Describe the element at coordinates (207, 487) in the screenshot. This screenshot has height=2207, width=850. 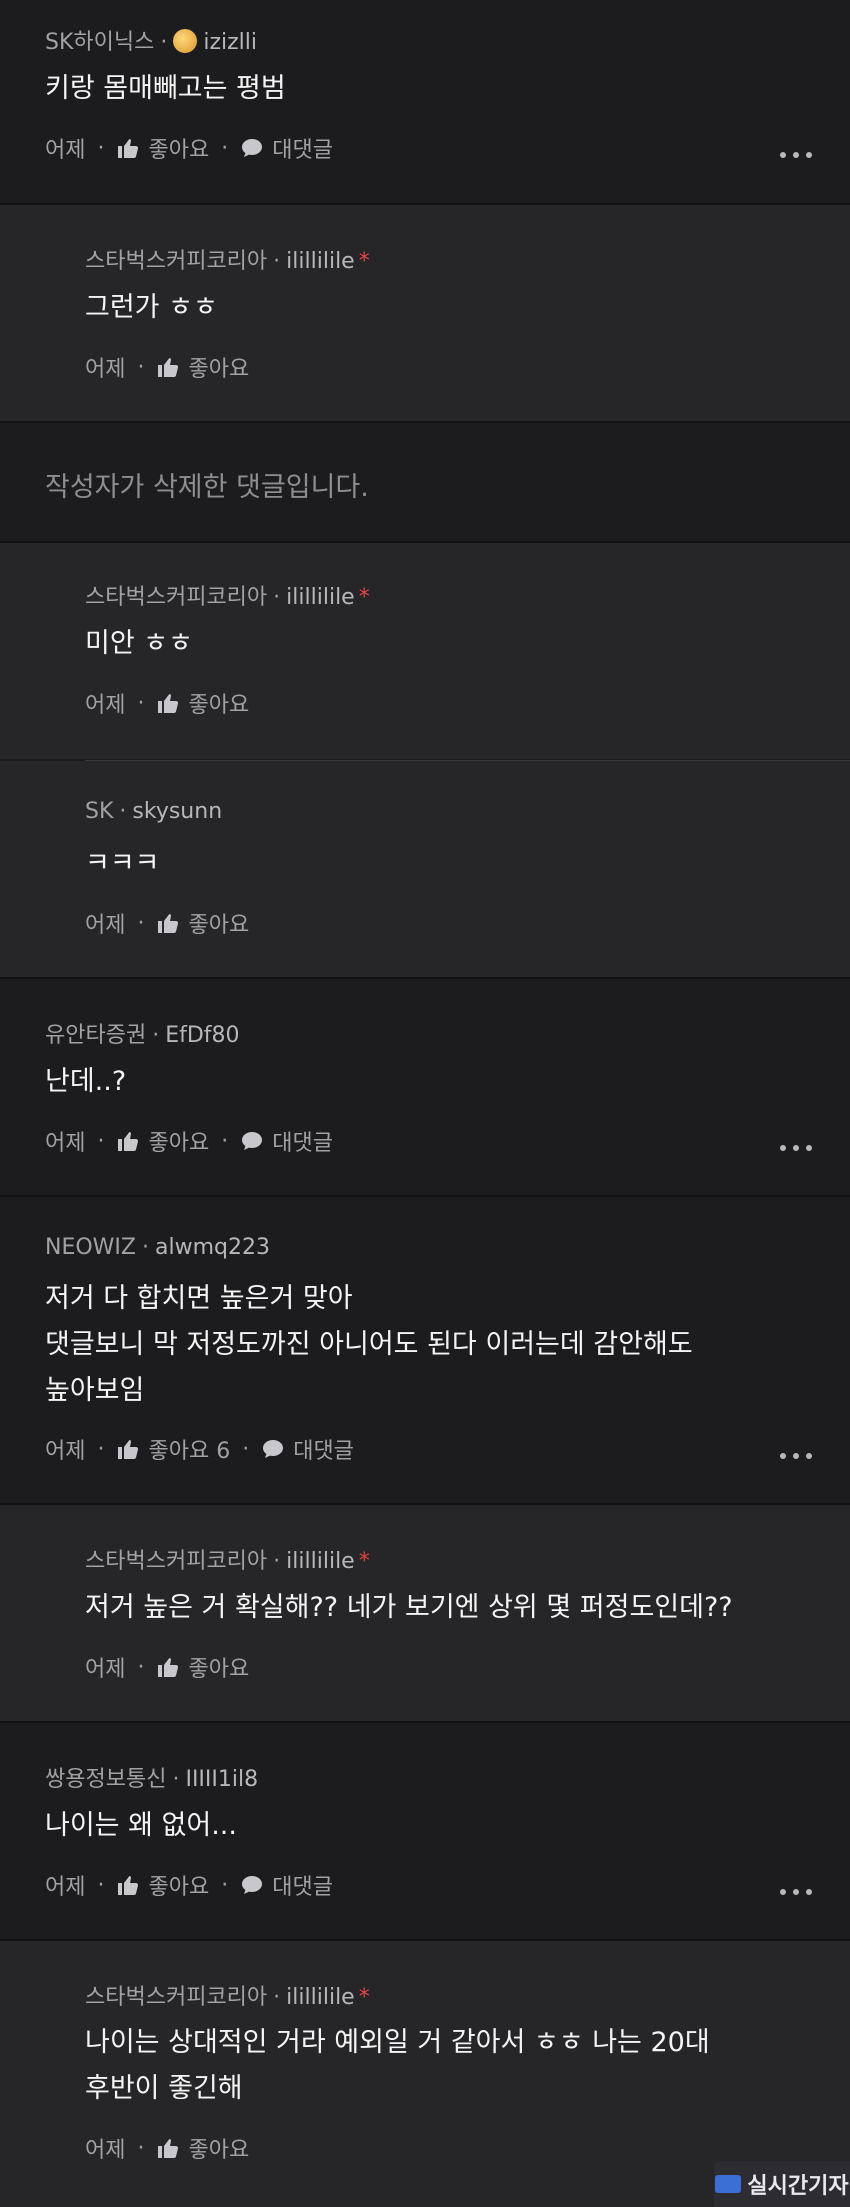
I see `deleted-text: 작성자가 삭제한 댓글입니다.` at that location.